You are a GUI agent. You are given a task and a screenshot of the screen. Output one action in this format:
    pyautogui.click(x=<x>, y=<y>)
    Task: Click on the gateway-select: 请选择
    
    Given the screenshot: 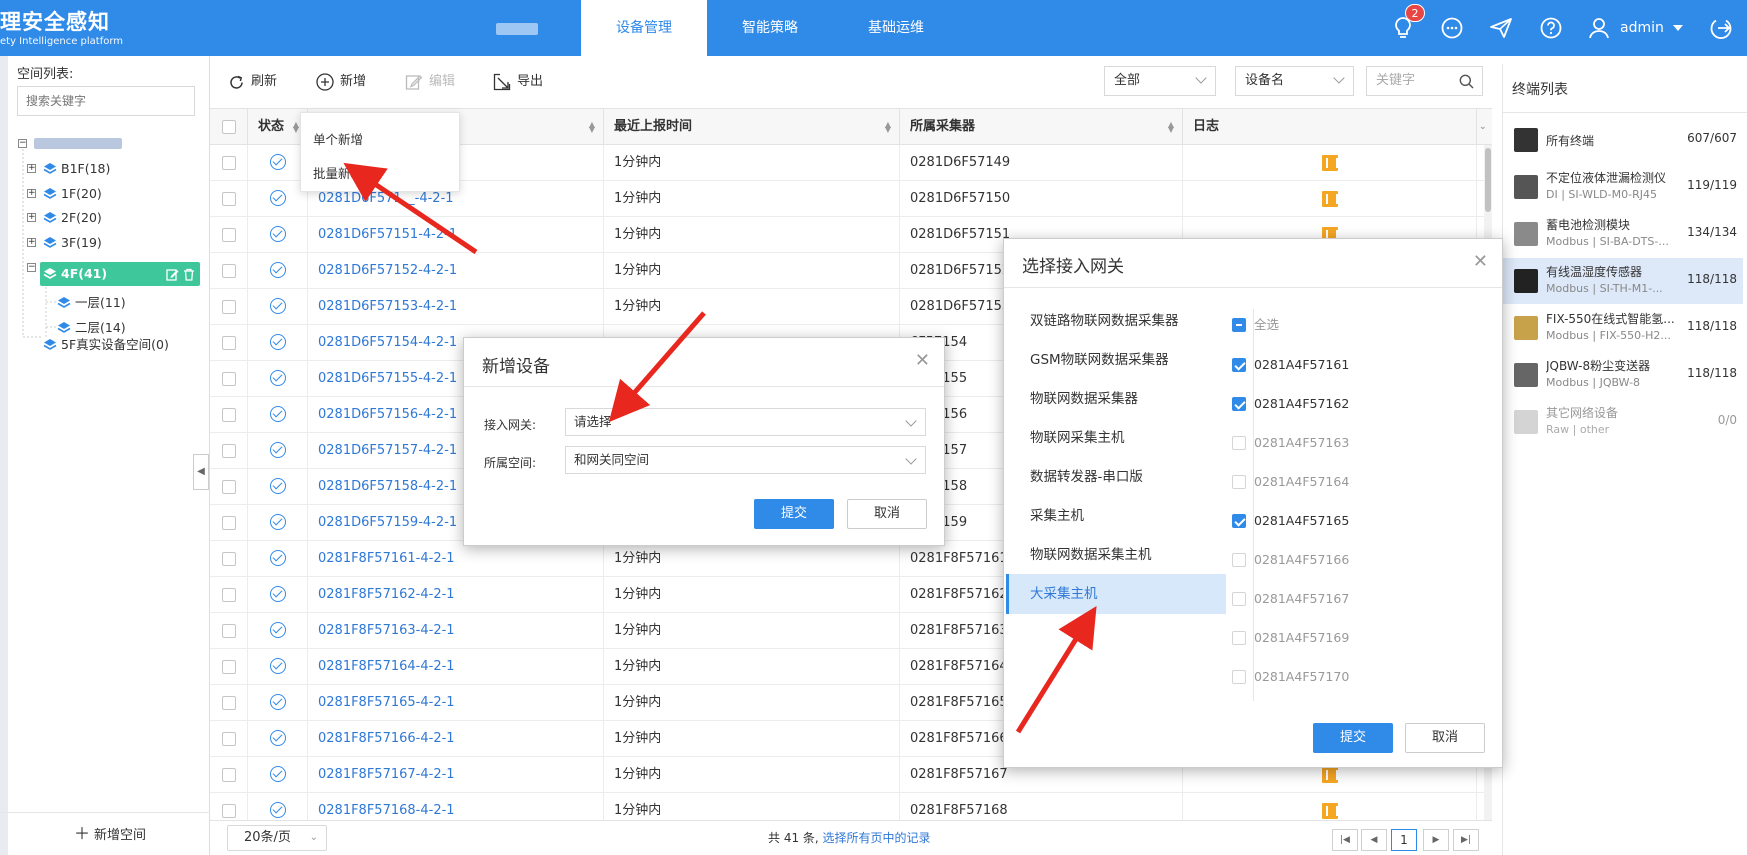 What is the action you would take?
    pyautogui.click(x=745, y=422)
    